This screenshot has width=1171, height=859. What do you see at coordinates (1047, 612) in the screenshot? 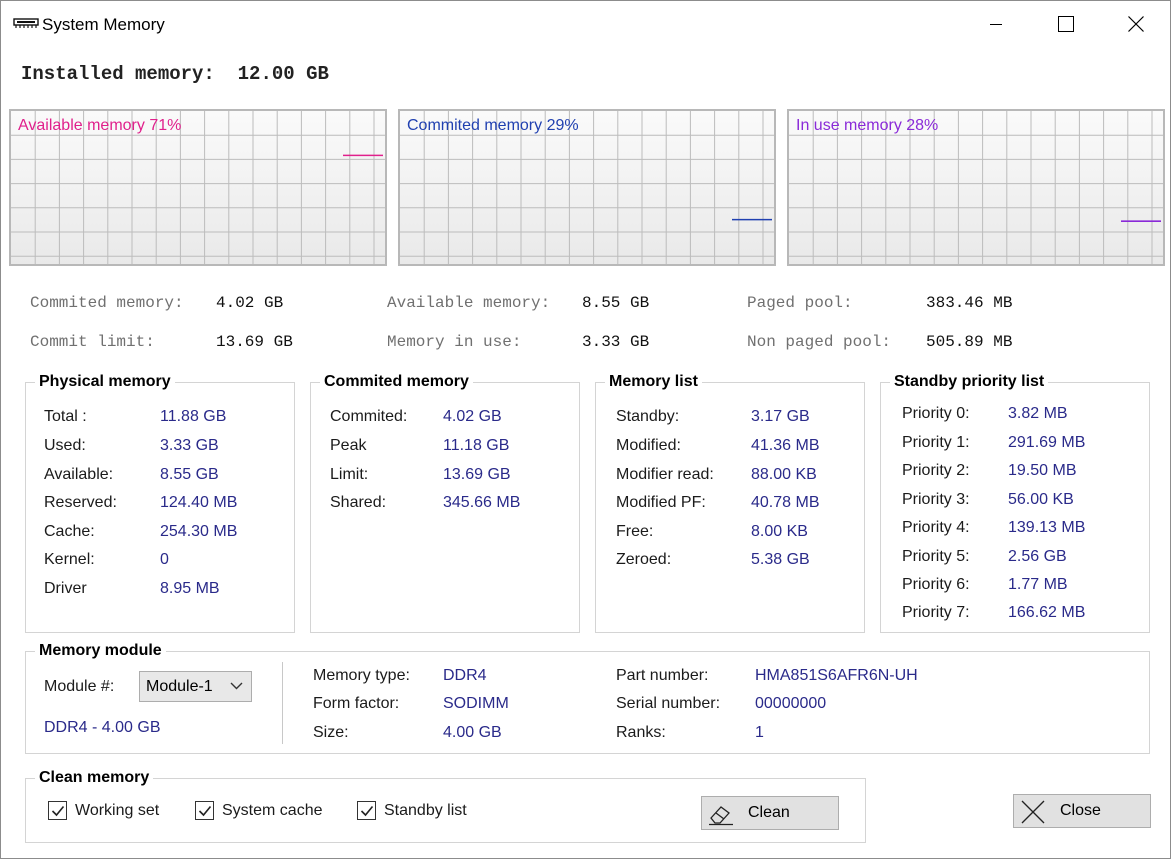
I see `row-value: 166.62 MB` at bounding box center [1047, 612].